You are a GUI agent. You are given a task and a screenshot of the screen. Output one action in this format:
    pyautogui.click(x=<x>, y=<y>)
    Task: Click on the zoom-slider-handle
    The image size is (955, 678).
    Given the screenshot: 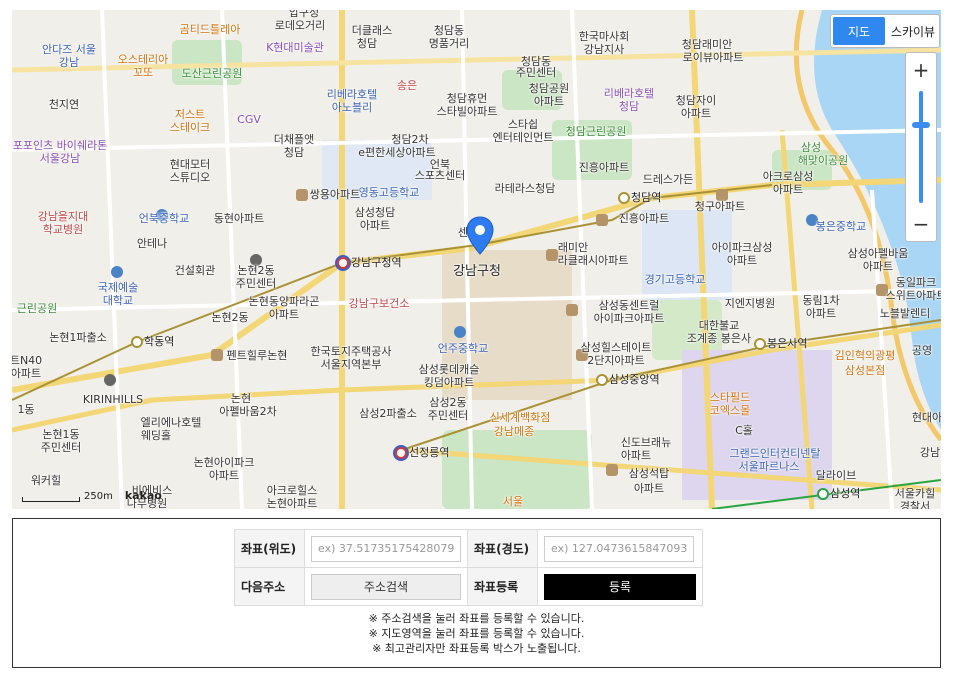 What is the action you would take?
    pyautogui.click(x=921, y=124)
    